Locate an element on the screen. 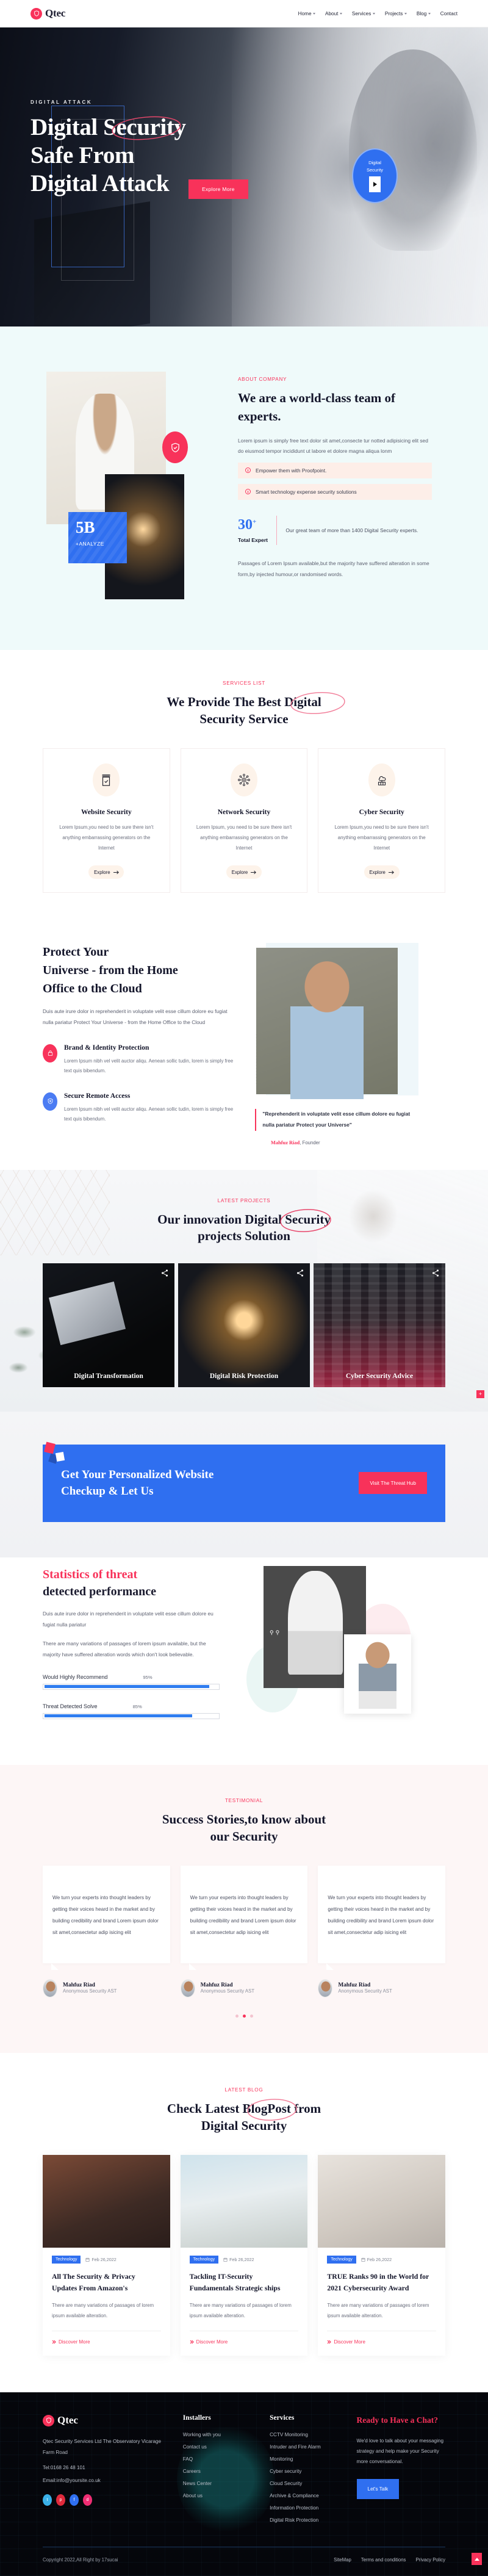 This screenshot has height=2576, width=488. nav-item-contact: Contact is located at coordinates (449, 13).